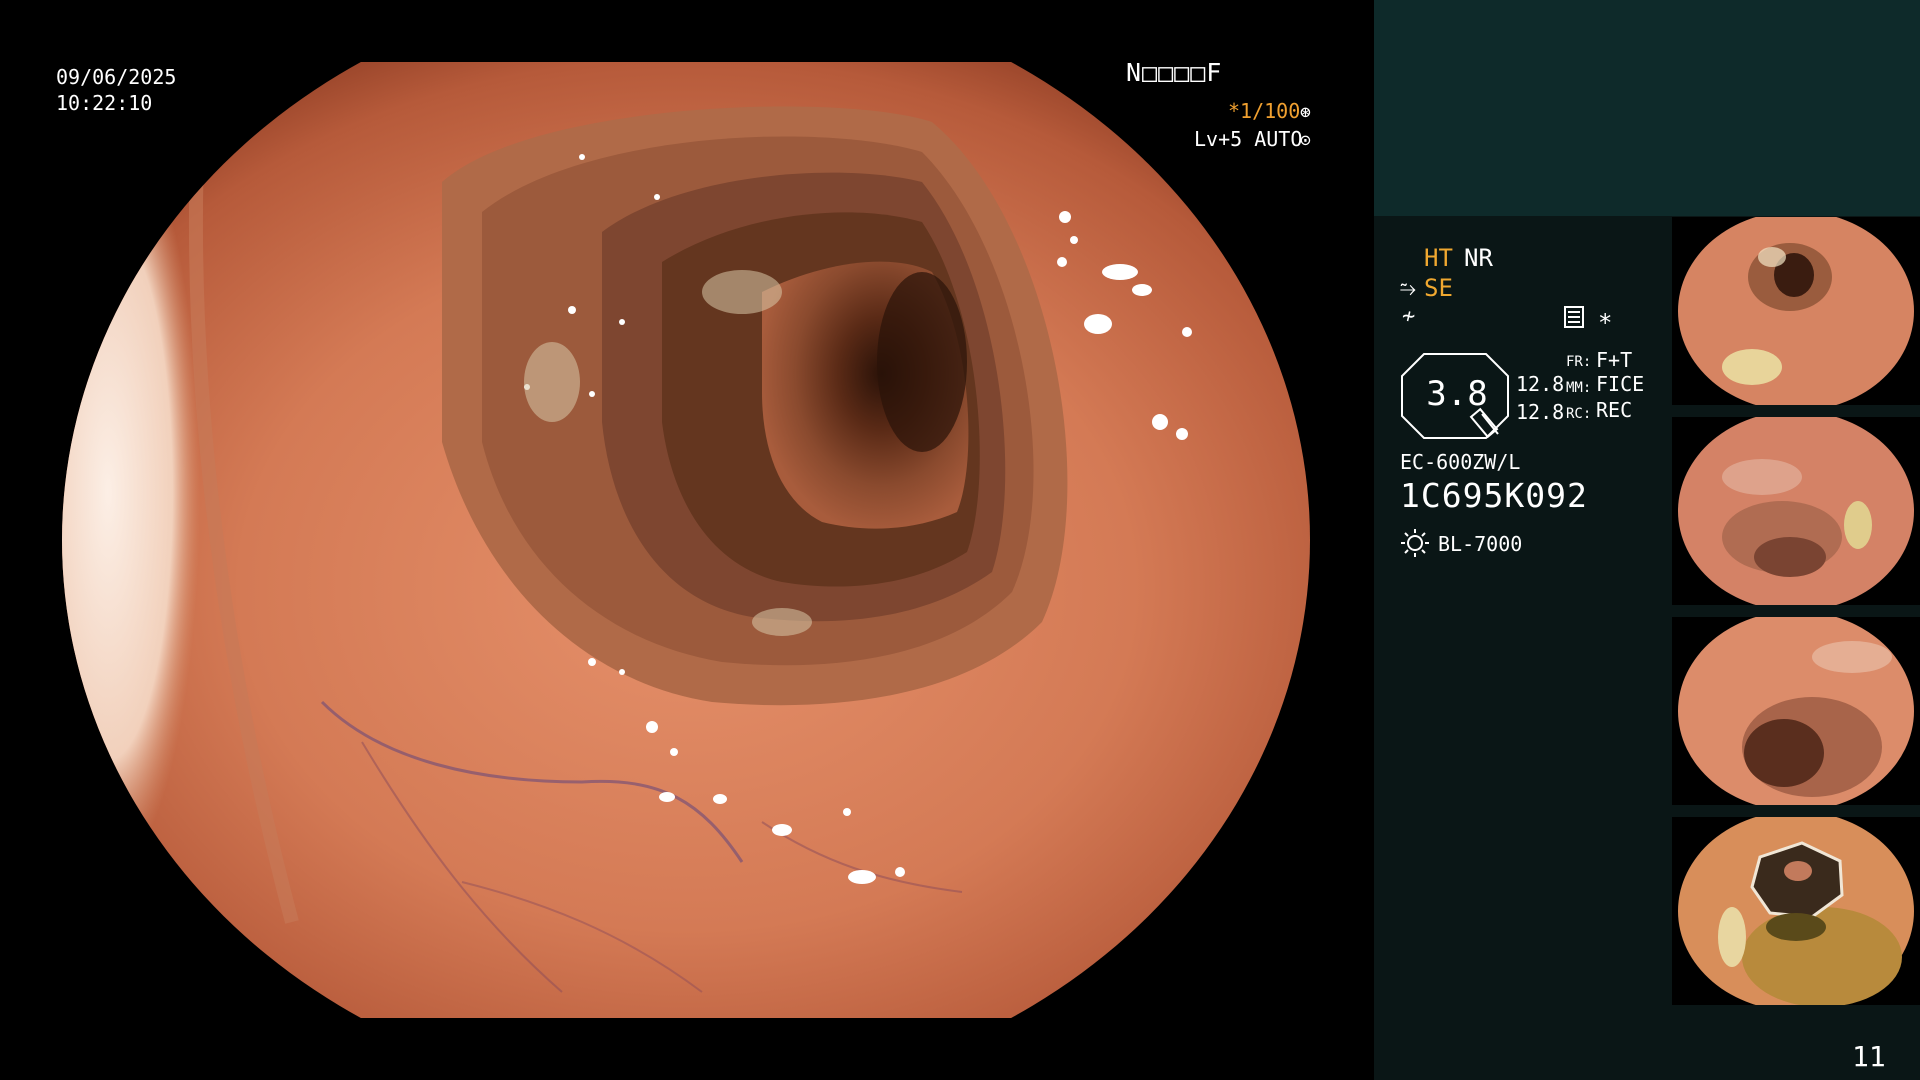 Image resolution: width=1920 pixels, height=1080 pixels. Describe the element at coordinates (1480, 544) in the screenshot. I see `light-source: BL-7000` at that location.